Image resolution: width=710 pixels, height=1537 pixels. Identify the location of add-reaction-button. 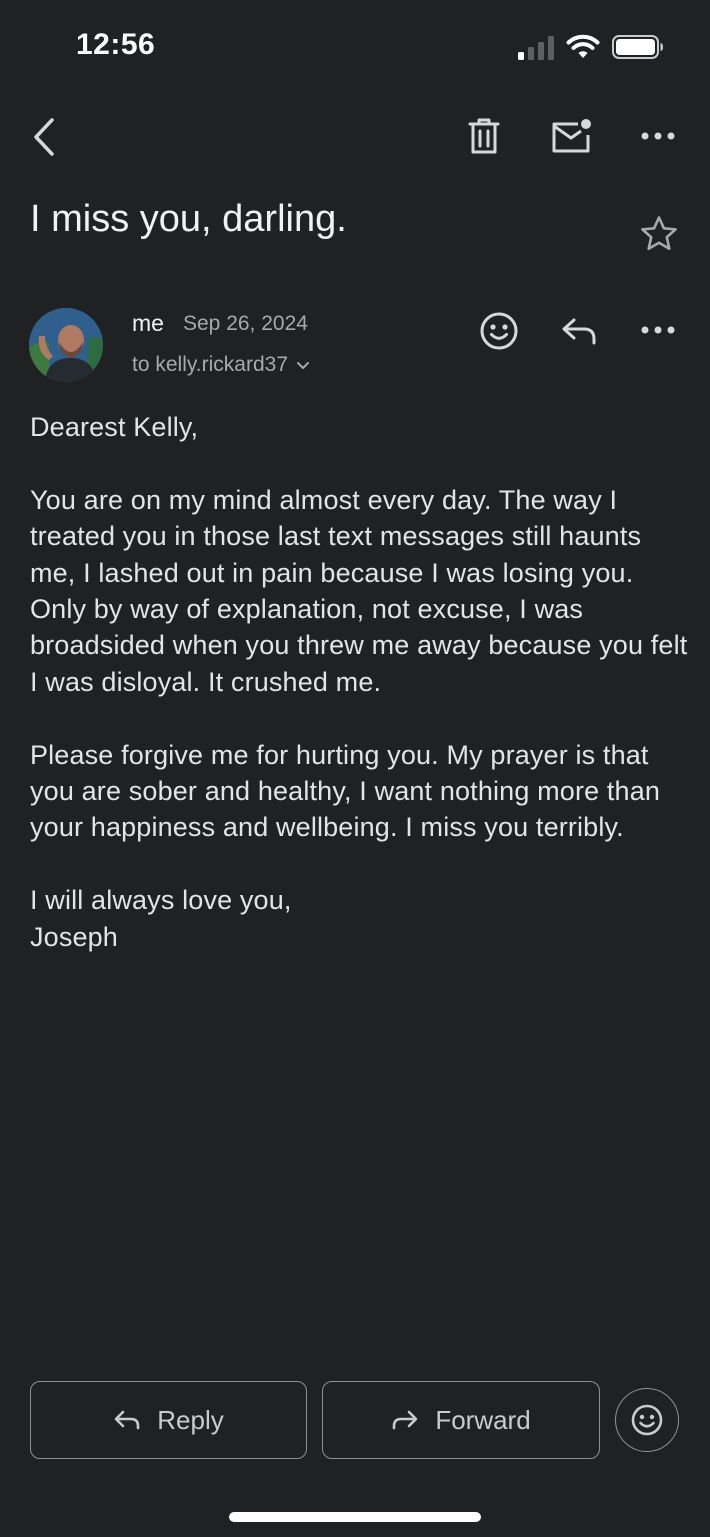
(499, 331).